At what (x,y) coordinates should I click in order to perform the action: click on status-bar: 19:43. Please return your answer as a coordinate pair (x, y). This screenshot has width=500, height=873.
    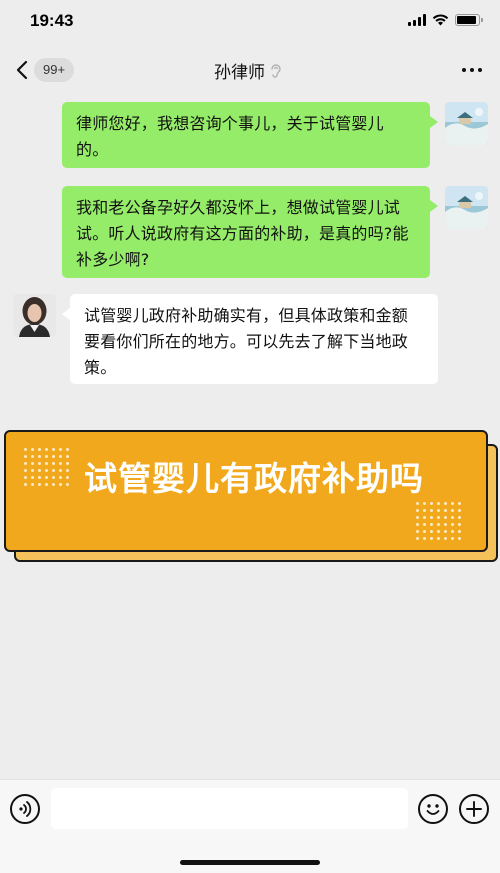
    Looking at the image, I should click on (250, 22).